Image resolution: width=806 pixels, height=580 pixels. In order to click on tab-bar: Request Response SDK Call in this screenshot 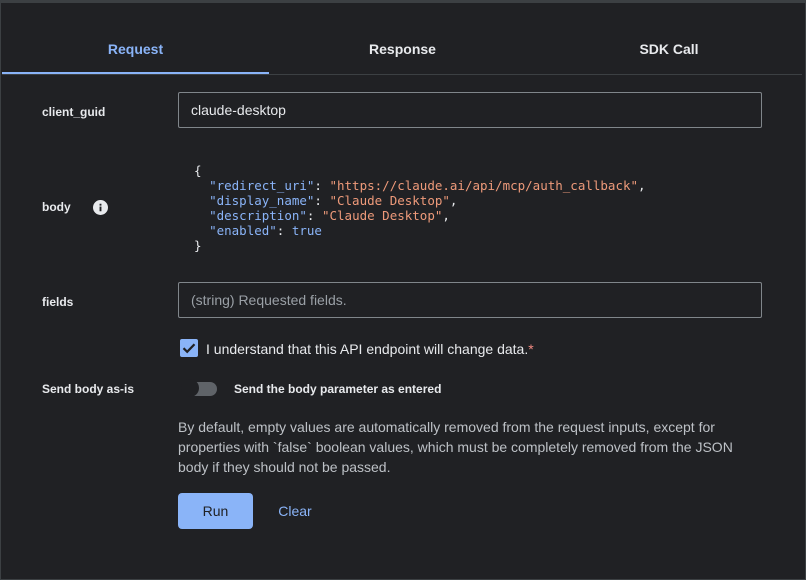, I will do `click(402, 51)`.